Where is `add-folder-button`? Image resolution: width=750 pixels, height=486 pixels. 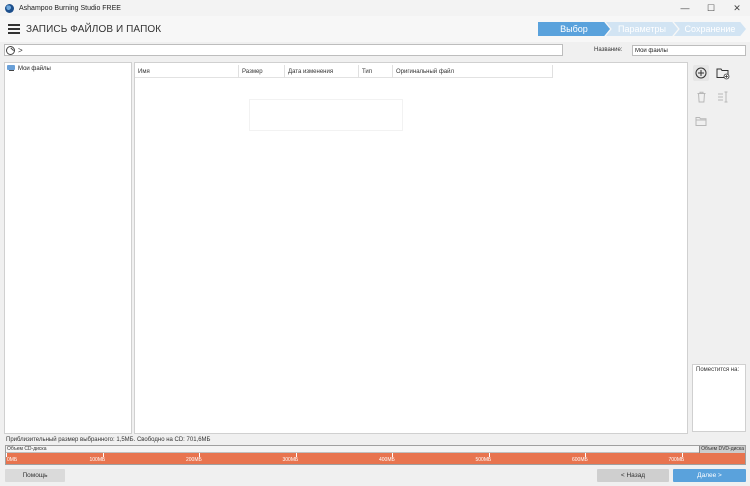
add-folder-button is located at coordinates (723, 73).